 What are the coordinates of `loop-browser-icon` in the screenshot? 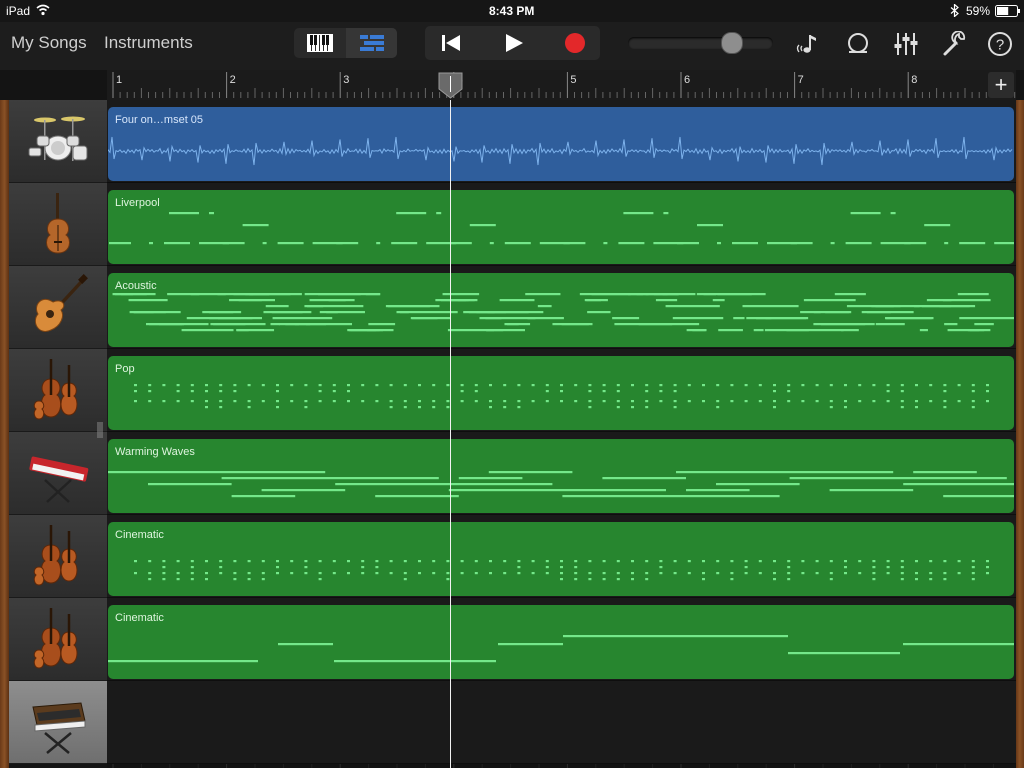 It's located at (858, 44).